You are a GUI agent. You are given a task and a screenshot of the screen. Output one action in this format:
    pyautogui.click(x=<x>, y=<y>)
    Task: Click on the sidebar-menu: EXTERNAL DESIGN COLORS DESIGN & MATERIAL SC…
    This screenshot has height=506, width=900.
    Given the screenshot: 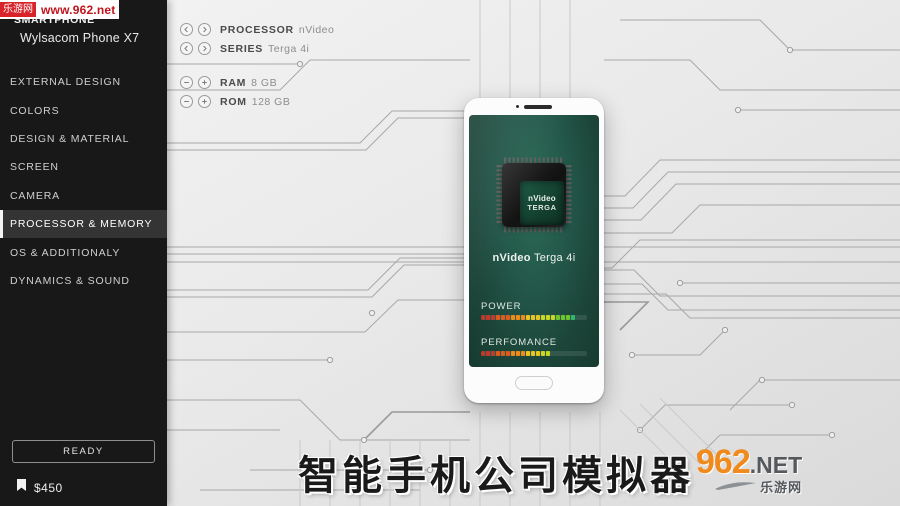 What is the action you would take?
    pyautogui.click(x=83, y=181)
    